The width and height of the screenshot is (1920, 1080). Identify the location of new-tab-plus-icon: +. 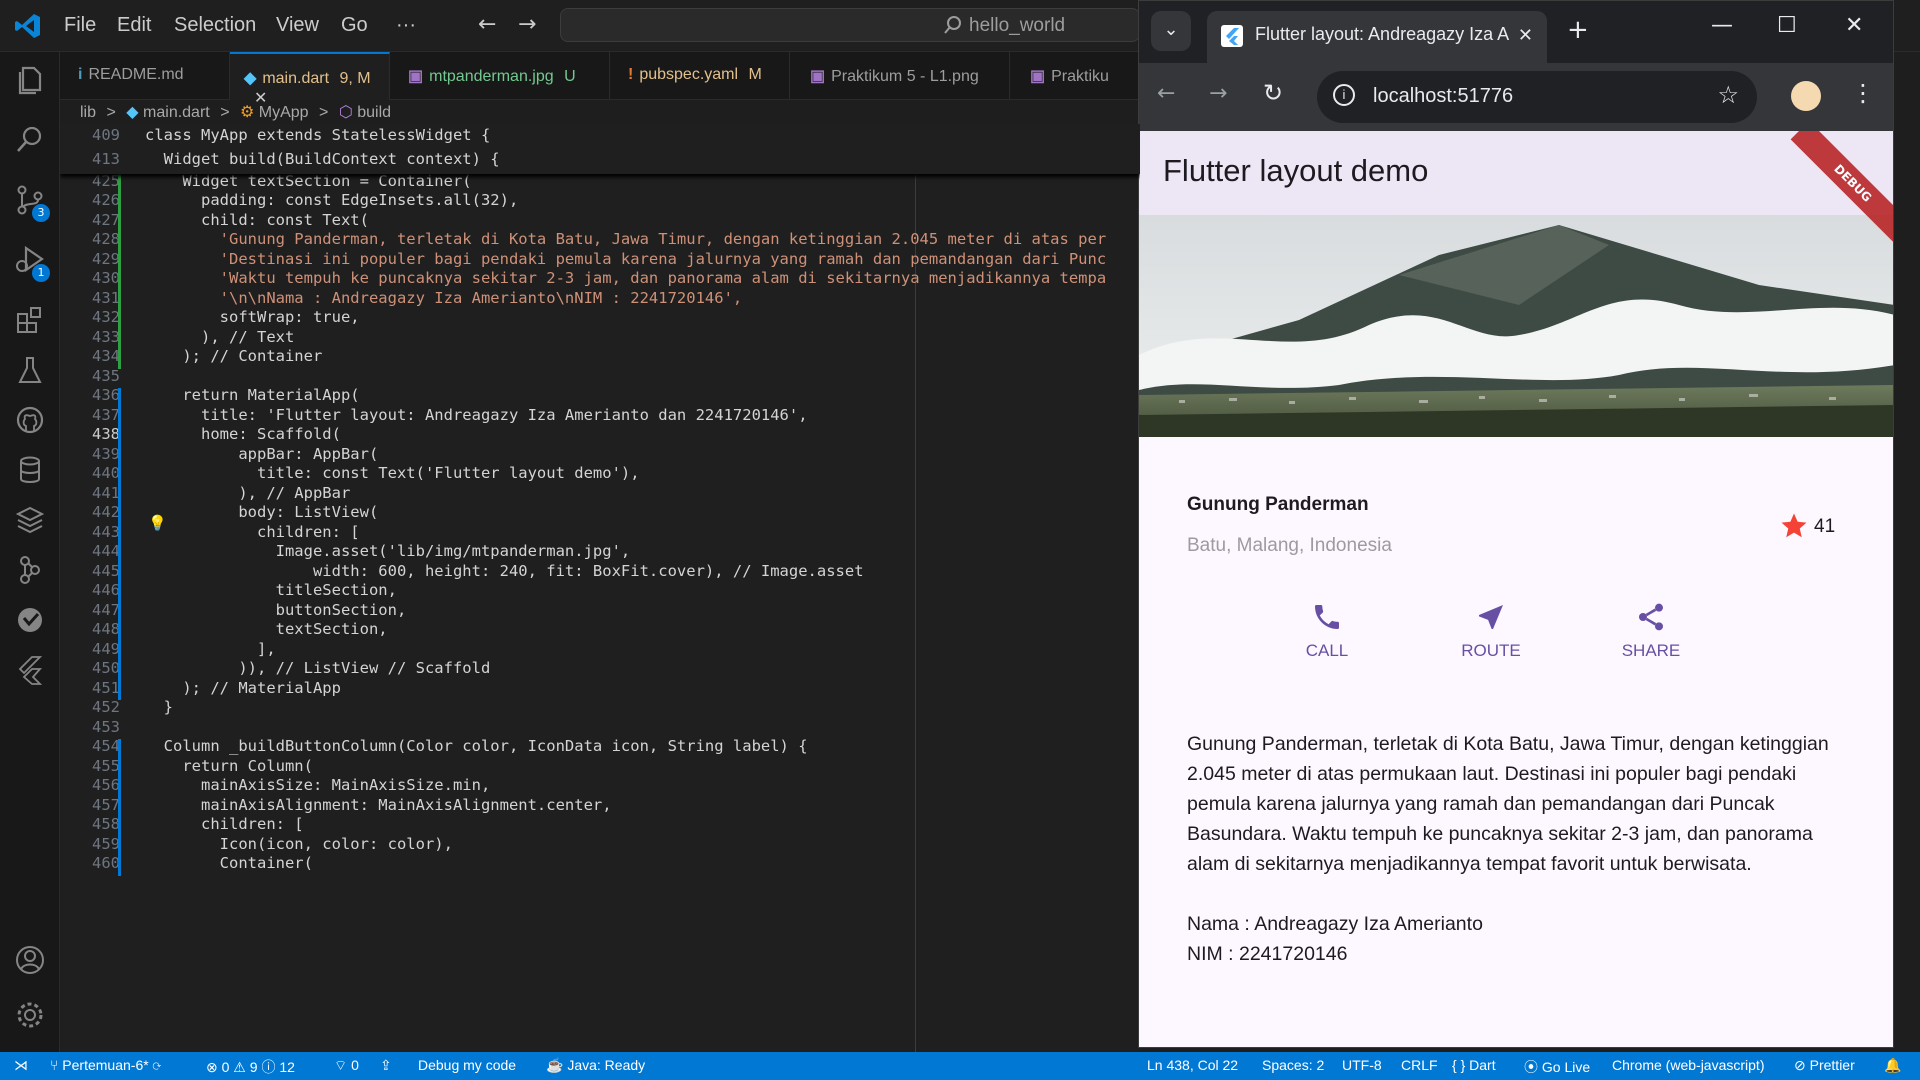
(1578, 30).